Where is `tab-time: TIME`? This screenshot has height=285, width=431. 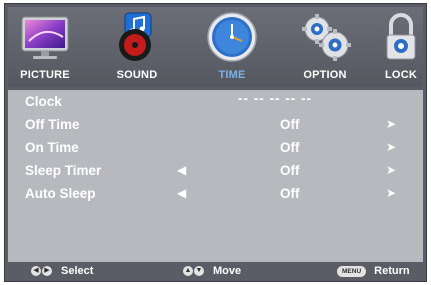
tab-time: TIME is located at coordinates (232, 47).